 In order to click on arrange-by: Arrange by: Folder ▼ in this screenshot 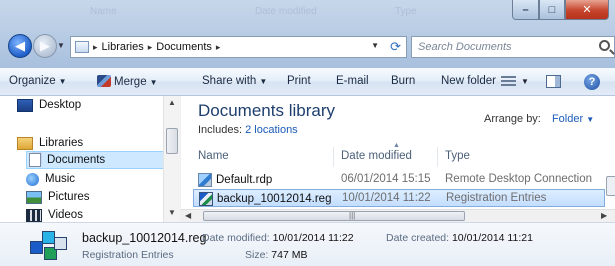, I will do `click(539, 119)`.